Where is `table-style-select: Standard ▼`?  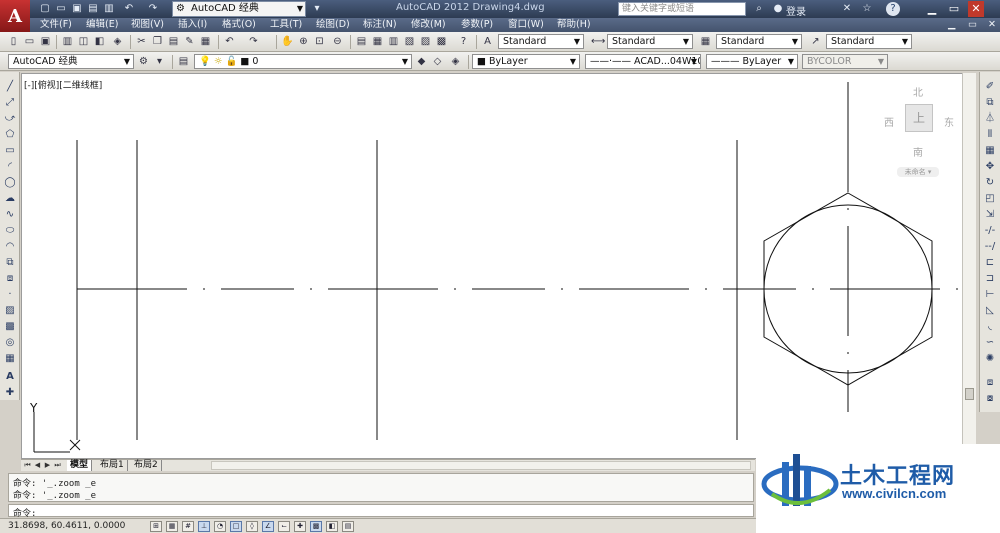
table-style-select: Standard ▼ is located at coordinates (759, 41).